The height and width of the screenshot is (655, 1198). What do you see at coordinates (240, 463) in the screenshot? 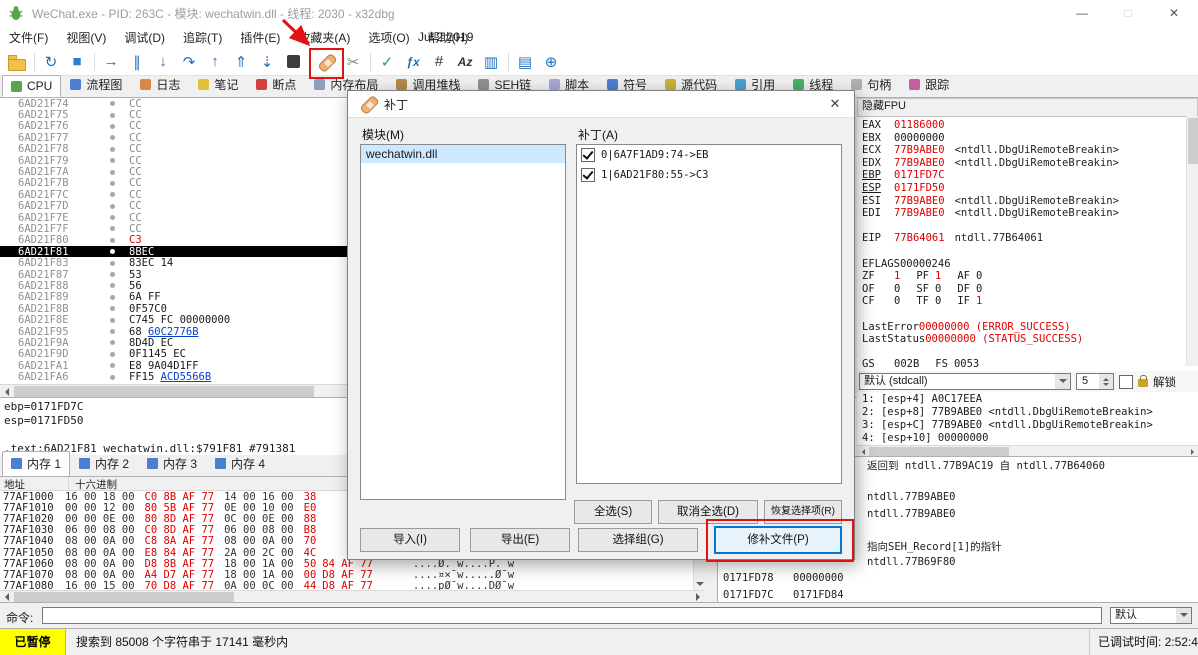
I see `dump-tab-4: 内存 4` at bounding box center [240, 463].